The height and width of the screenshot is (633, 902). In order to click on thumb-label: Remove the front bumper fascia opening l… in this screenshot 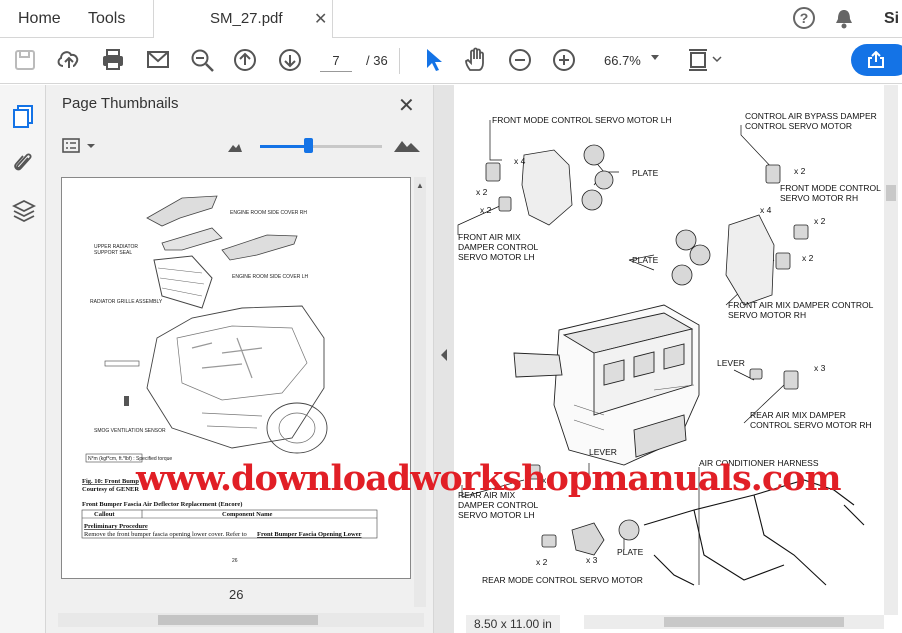, I will do `click(165, 534)`.